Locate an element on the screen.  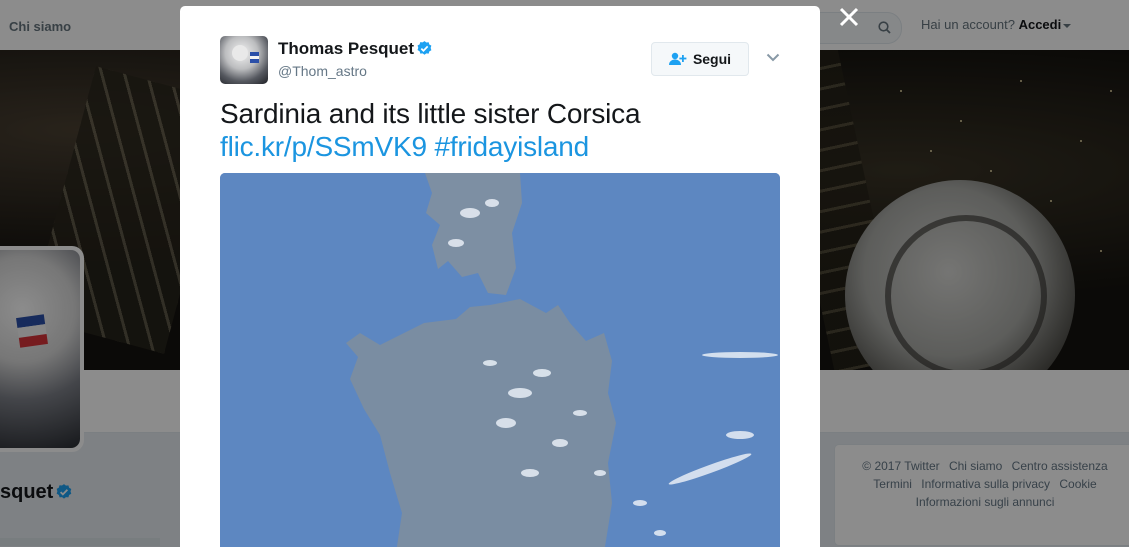
author-name-text: Thomas Pesquet is located at coordinates (346, 48).